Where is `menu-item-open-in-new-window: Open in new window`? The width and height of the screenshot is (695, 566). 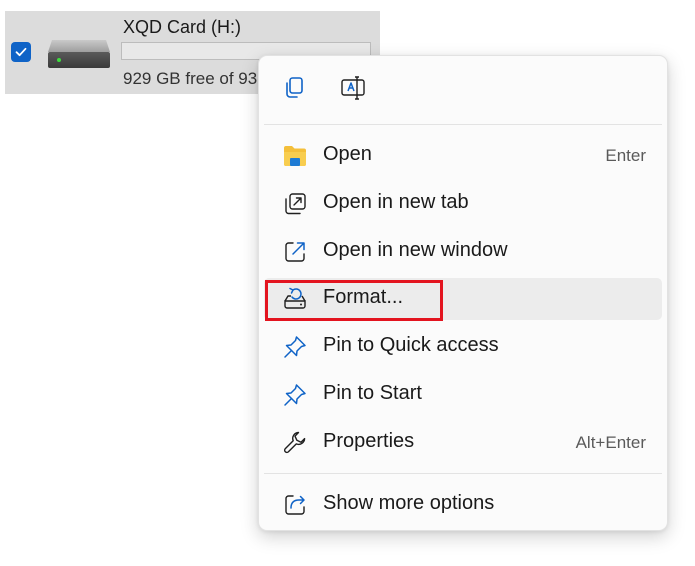 menu-item-open-in-new-window: Open in new window is located at coordinates (463, 252).